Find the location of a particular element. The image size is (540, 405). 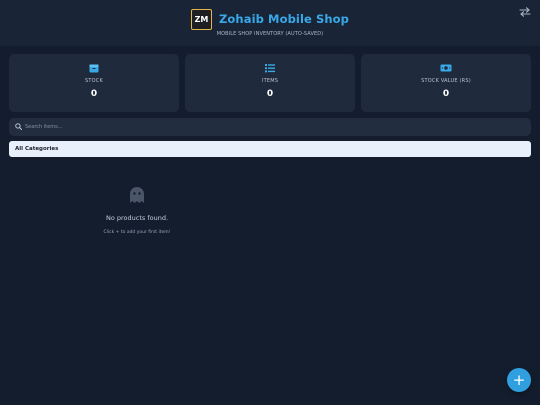

ghost-icon is located at coordinates (137, 195).